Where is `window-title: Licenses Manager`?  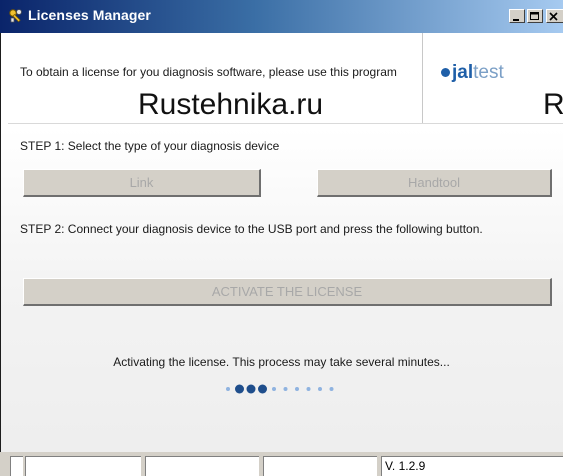 window-title: Licenses Manager is located at coordinates (89, 15).